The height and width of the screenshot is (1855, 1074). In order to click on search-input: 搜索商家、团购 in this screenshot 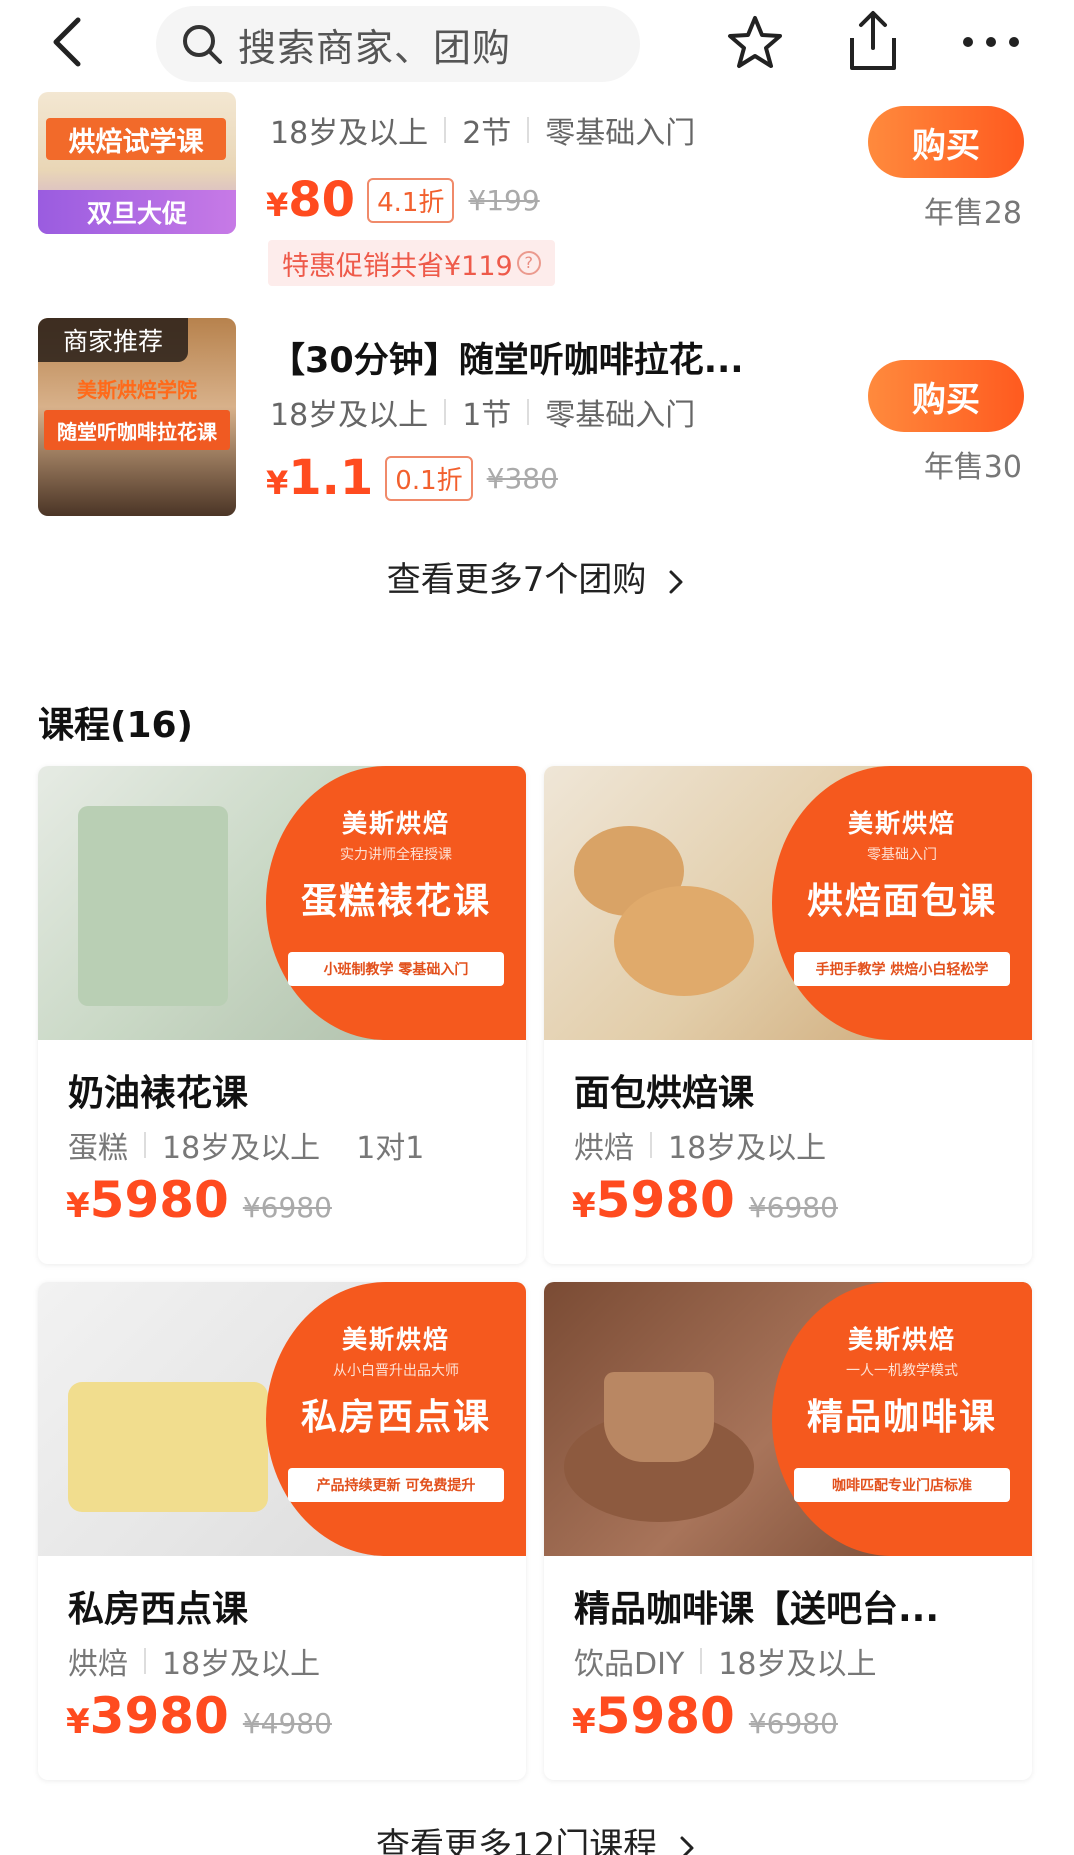, I will do `click(398, 44)`.